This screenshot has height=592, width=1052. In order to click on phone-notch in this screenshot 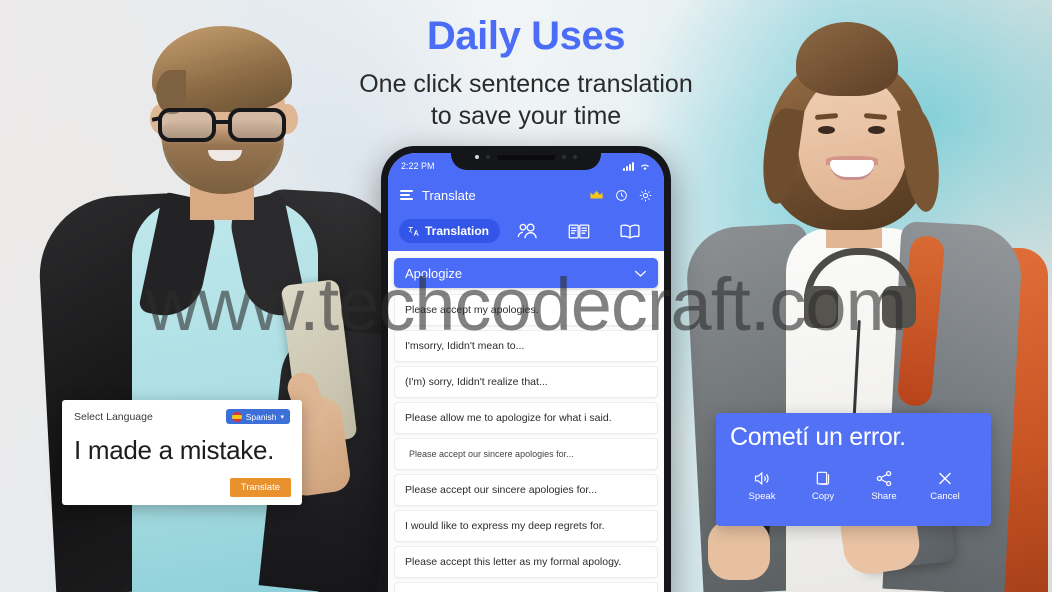, I will do `click(526, 161)`.